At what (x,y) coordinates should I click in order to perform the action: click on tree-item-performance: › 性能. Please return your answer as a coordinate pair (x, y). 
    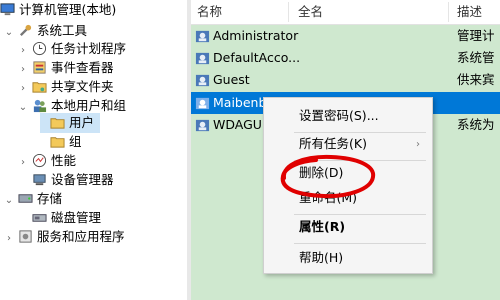
    Looking at the image, I should click on (47, 161).